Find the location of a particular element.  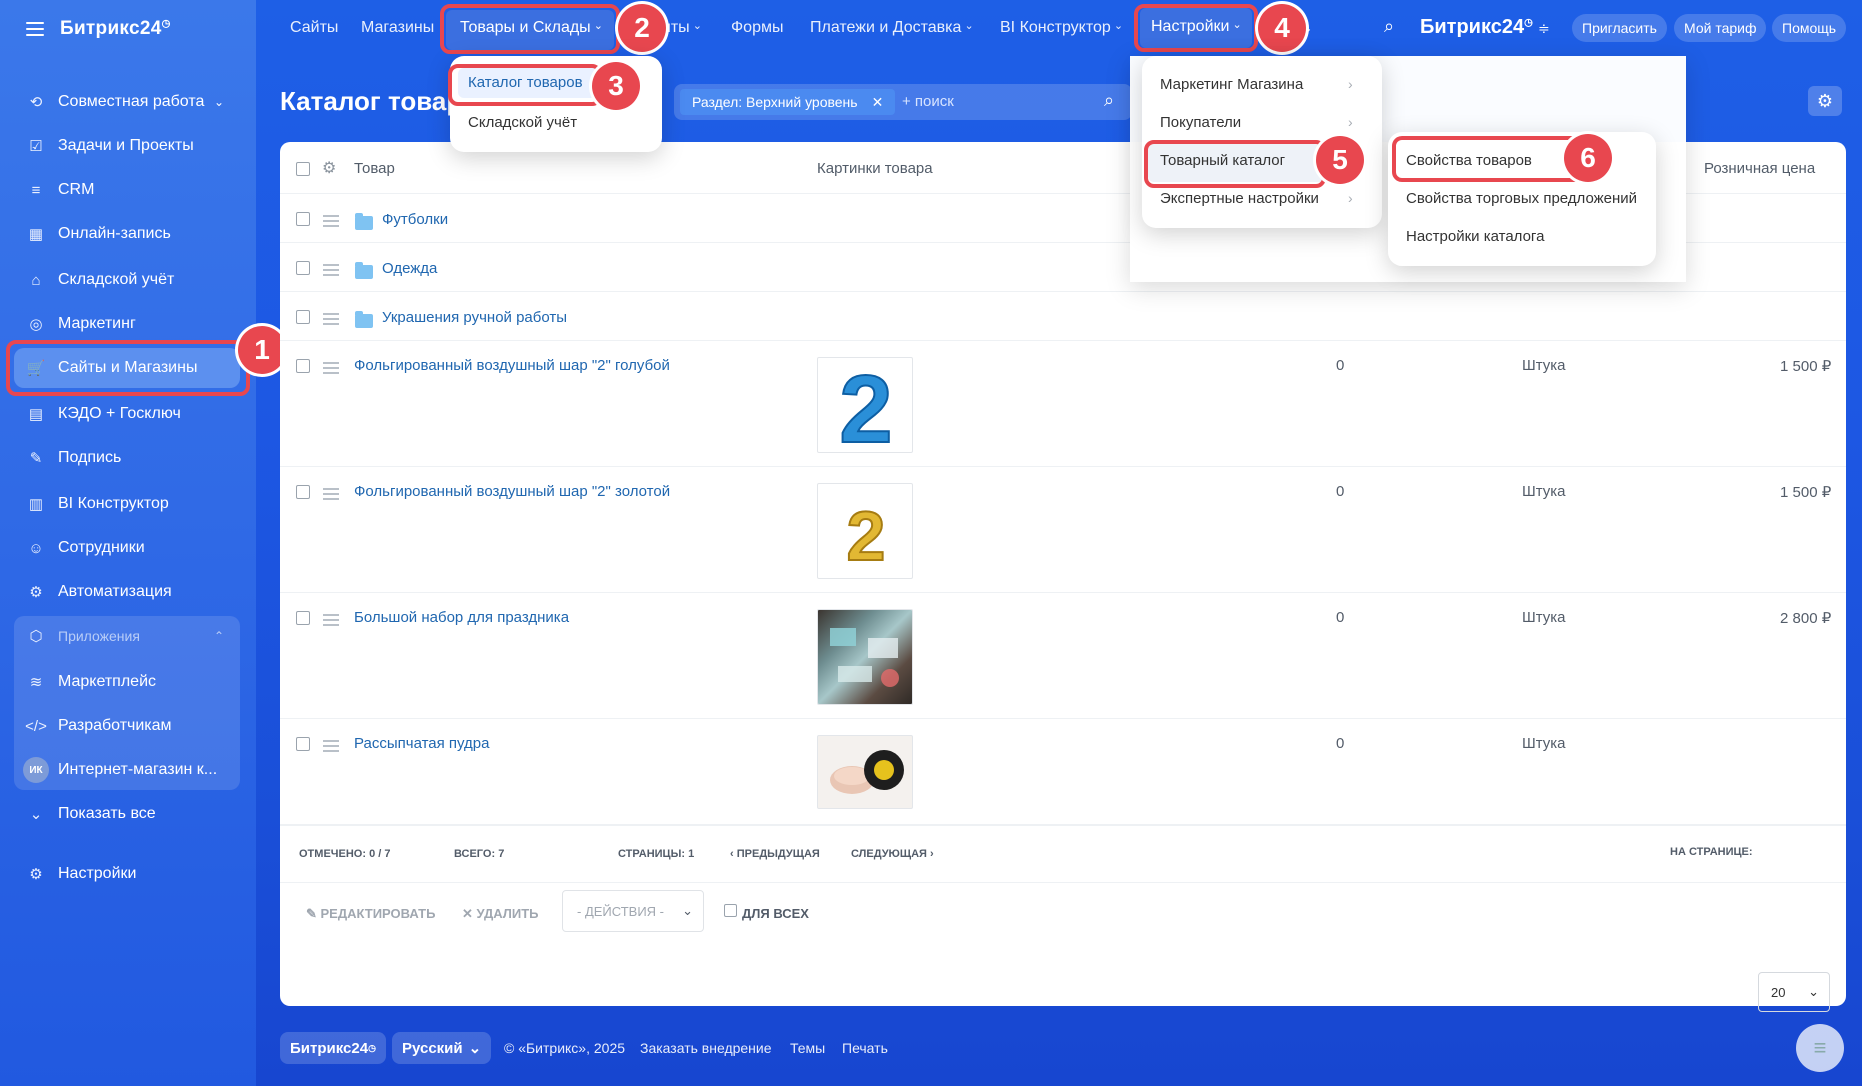

folder-link: Футболки is located at coordinates (415, 219).